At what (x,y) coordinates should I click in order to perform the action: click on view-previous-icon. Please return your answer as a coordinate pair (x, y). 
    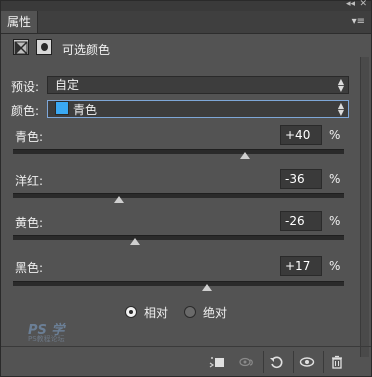
    Looking at the image, I should click on (247, 362).